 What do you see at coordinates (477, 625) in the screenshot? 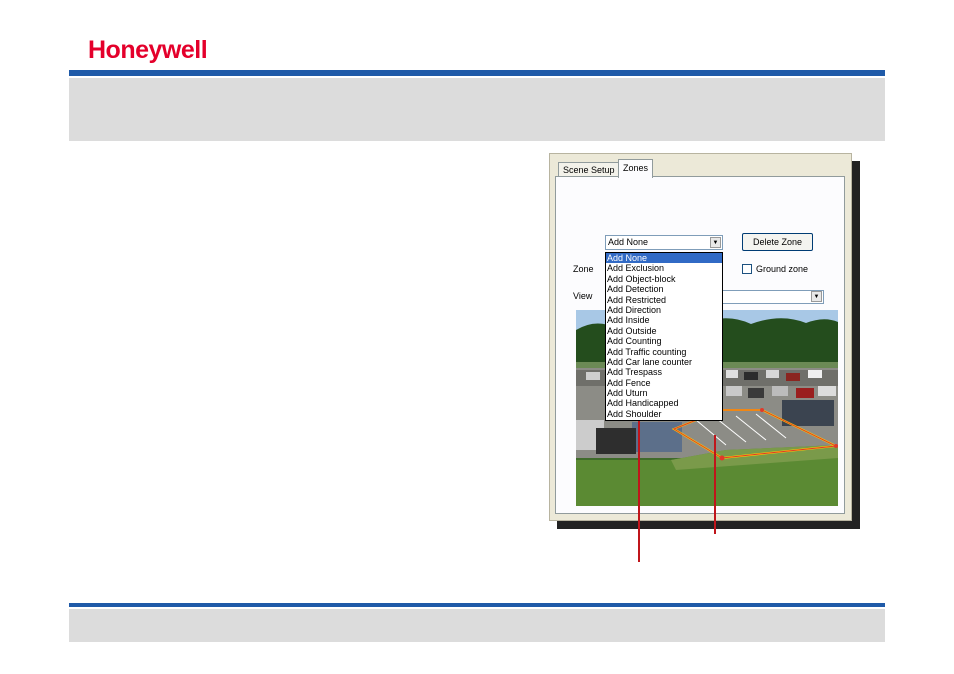
I see `footer-band` at bounding box center [477, 625].